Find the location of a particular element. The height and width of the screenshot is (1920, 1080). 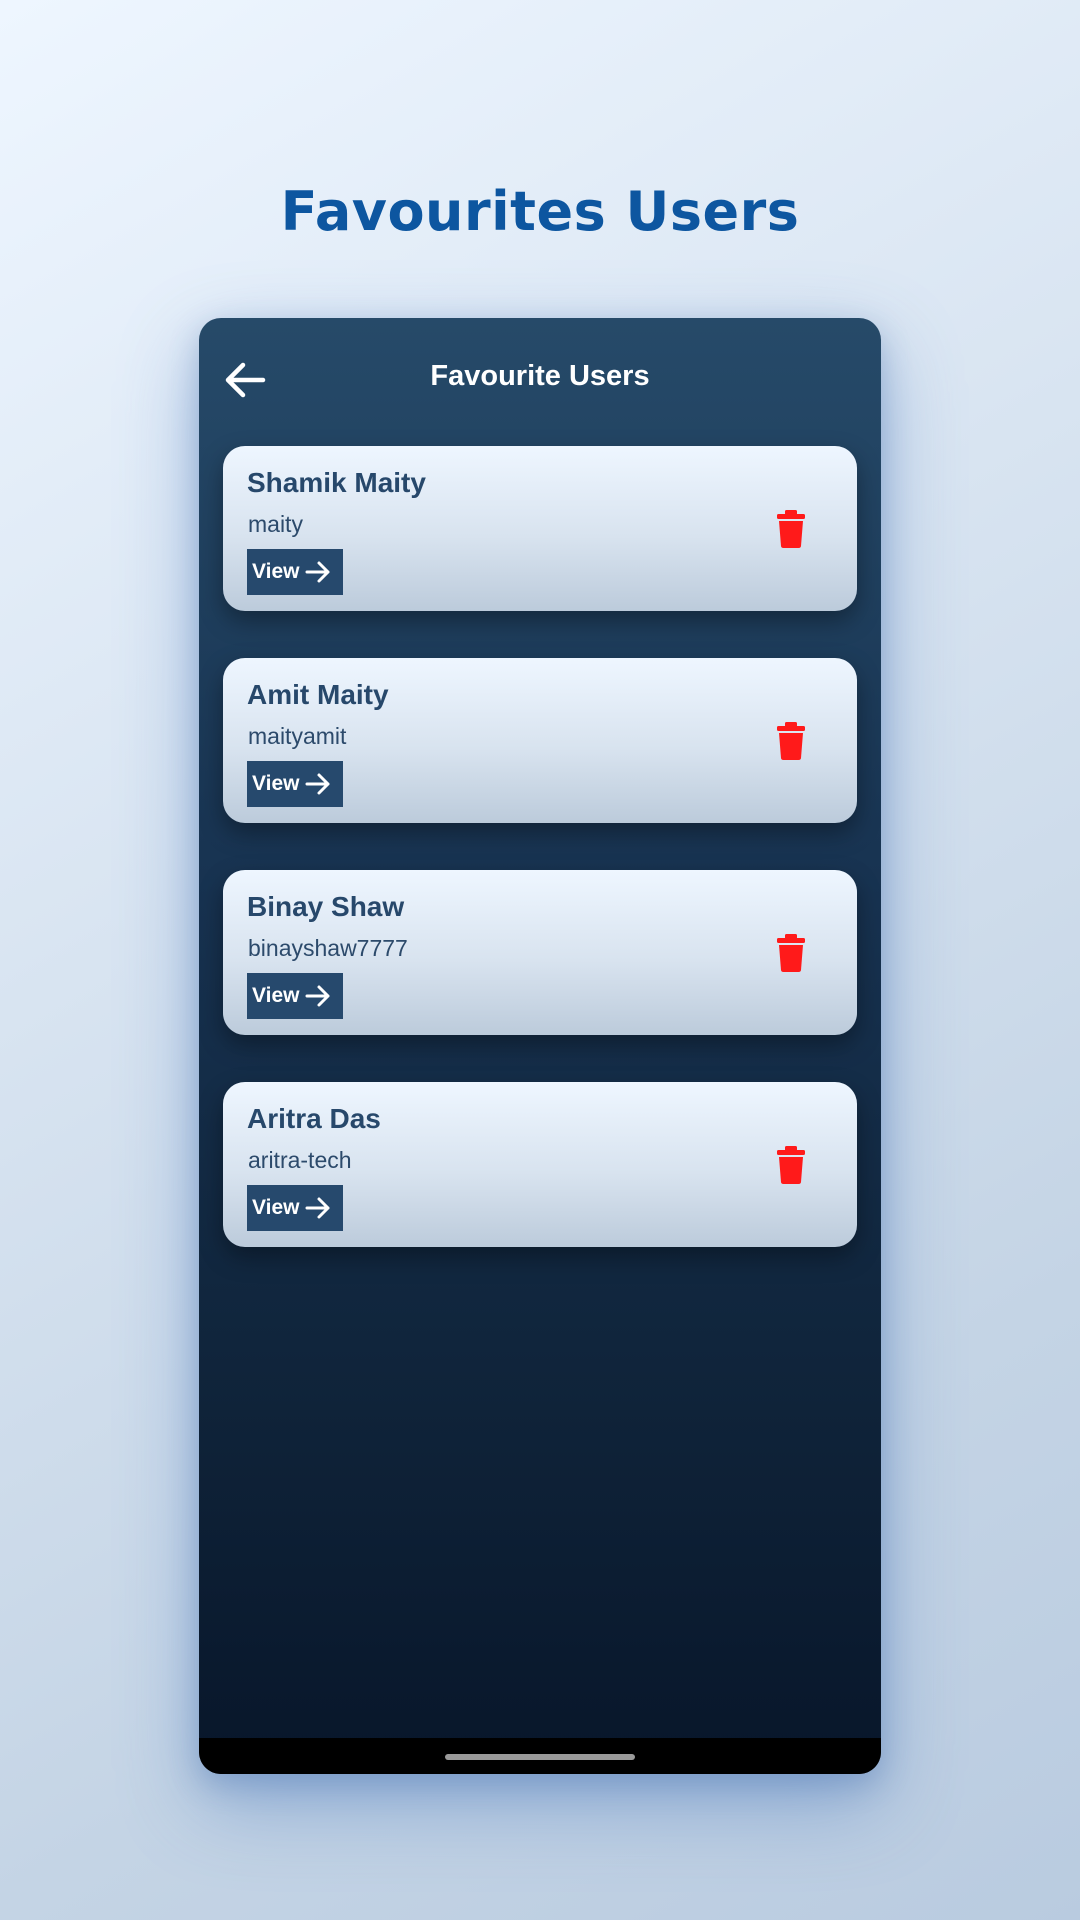

user-name: Shamik Maity is located at coordinates (336, 482).